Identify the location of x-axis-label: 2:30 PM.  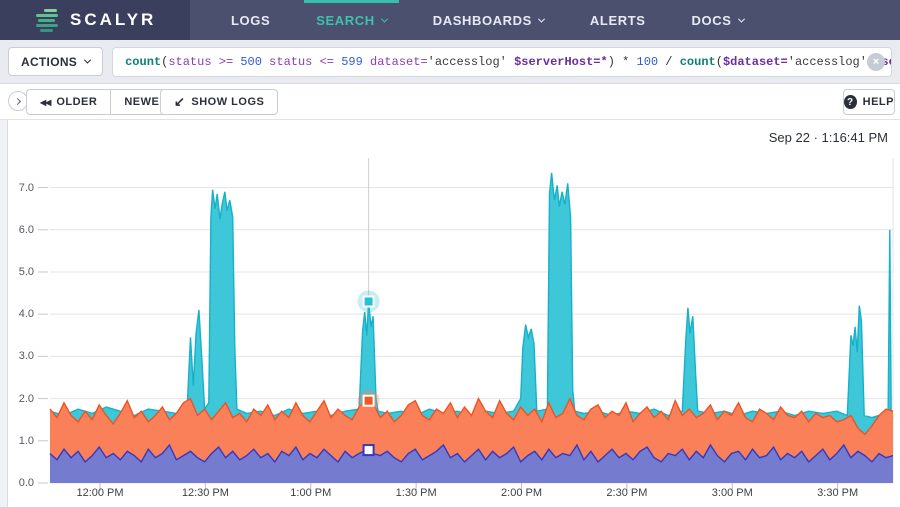
(627, 493).